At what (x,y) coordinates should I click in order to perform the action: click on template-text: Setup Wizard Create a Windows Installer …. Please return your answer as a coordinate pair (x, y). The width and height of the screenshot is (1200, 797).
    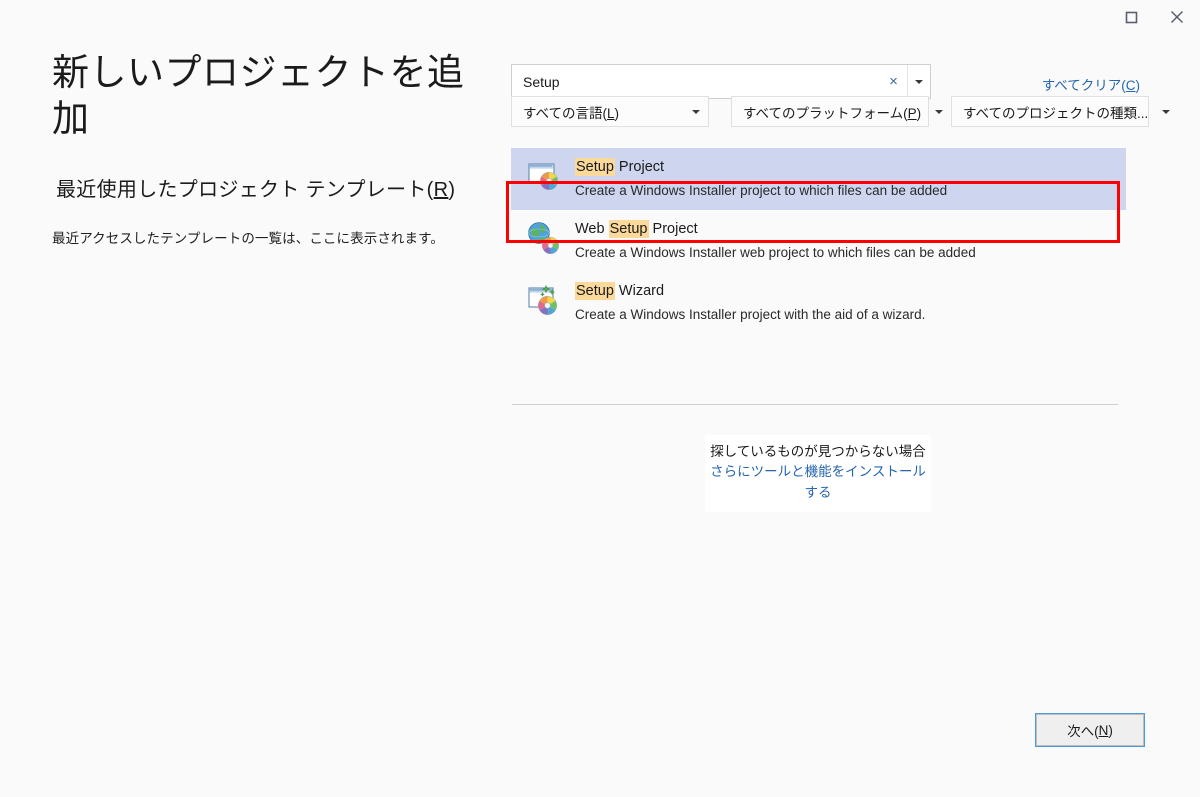
    Looking at the image, I should click on (750, 302).